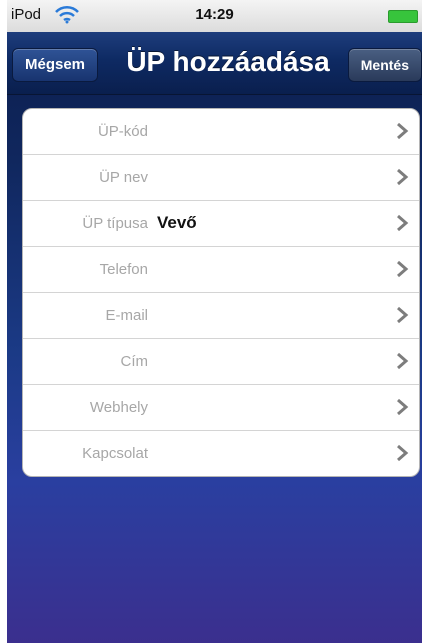  I want to click on status-time: 14:29, so click(214, 14).